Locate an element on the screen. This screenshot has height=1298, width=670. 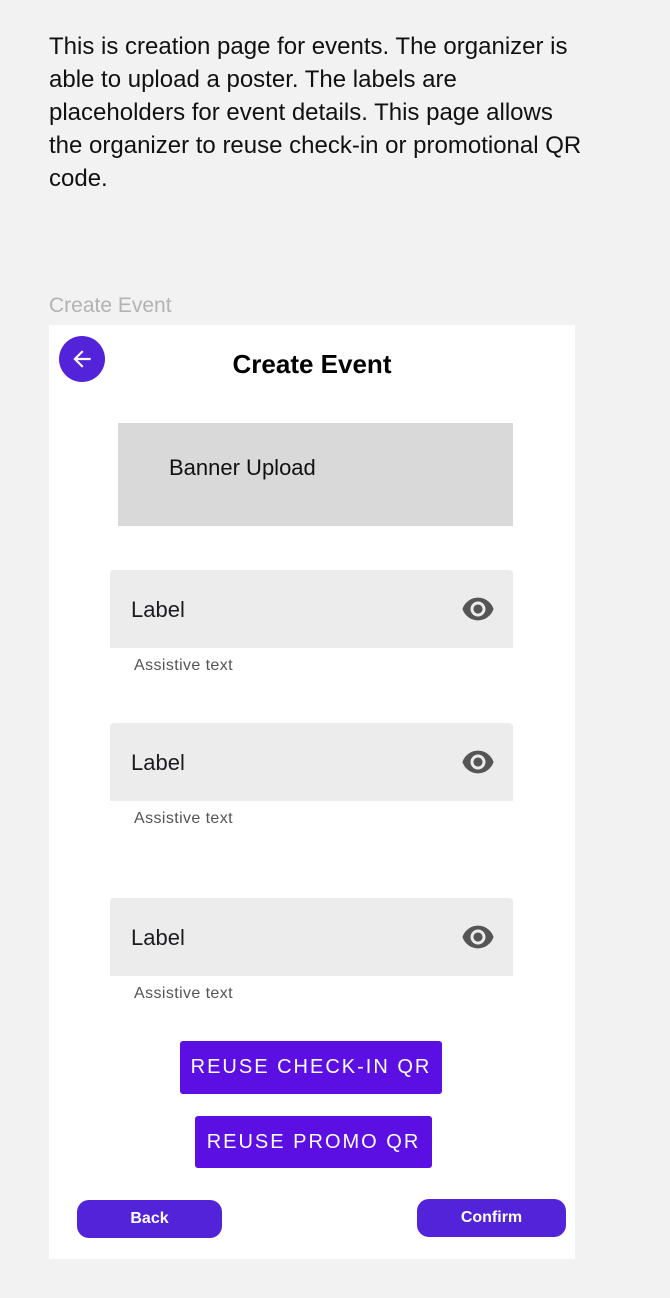
reuse-checkin-qr-button: REUSE CHECK-IN QR is located at coordinates (311, 1067).